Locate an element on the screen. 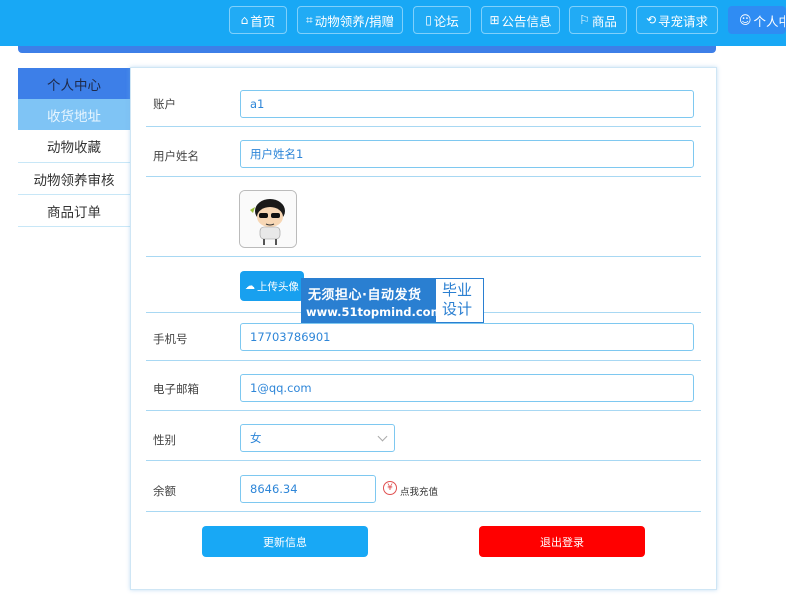 The image size is (786, 604). balance-label: 余额 is located at coordinates (164, 491).